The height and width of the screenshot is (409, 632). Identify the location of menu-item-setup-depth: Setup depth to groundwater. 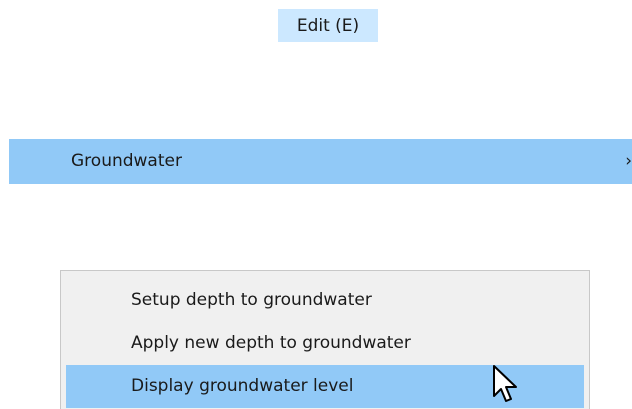
(325, 300).